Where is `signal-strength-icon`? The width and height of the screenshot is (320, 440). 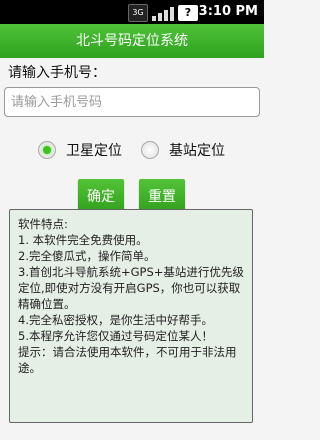 signal-strength-icon is located at coordinates (163, 13).